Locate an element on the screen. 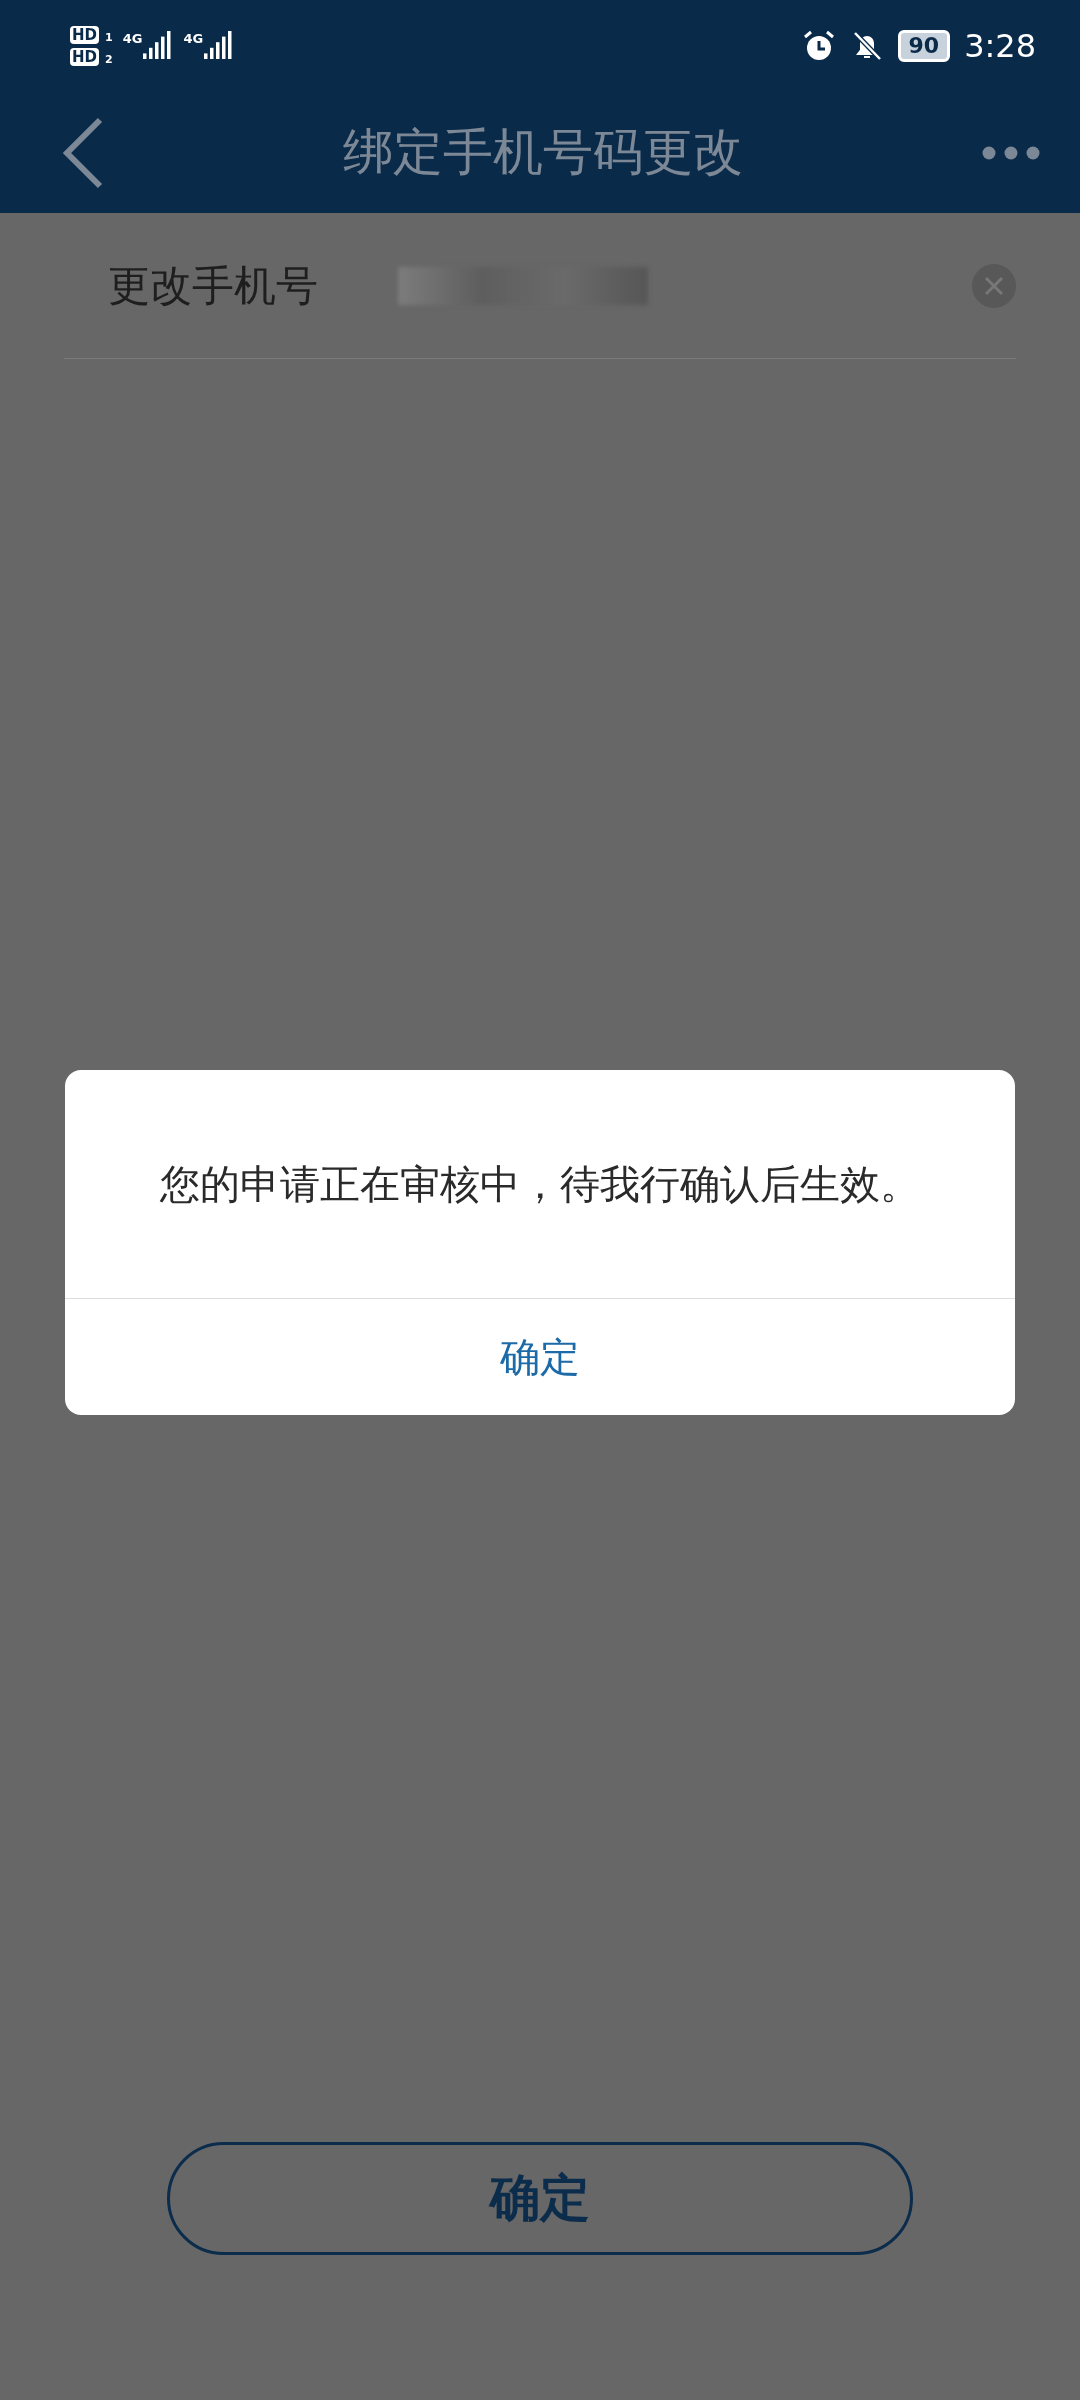 Image resolution: width=1080 pixels, height=2400 pixels. confirm-button: 确定 is located at coordinates (540, 1357).